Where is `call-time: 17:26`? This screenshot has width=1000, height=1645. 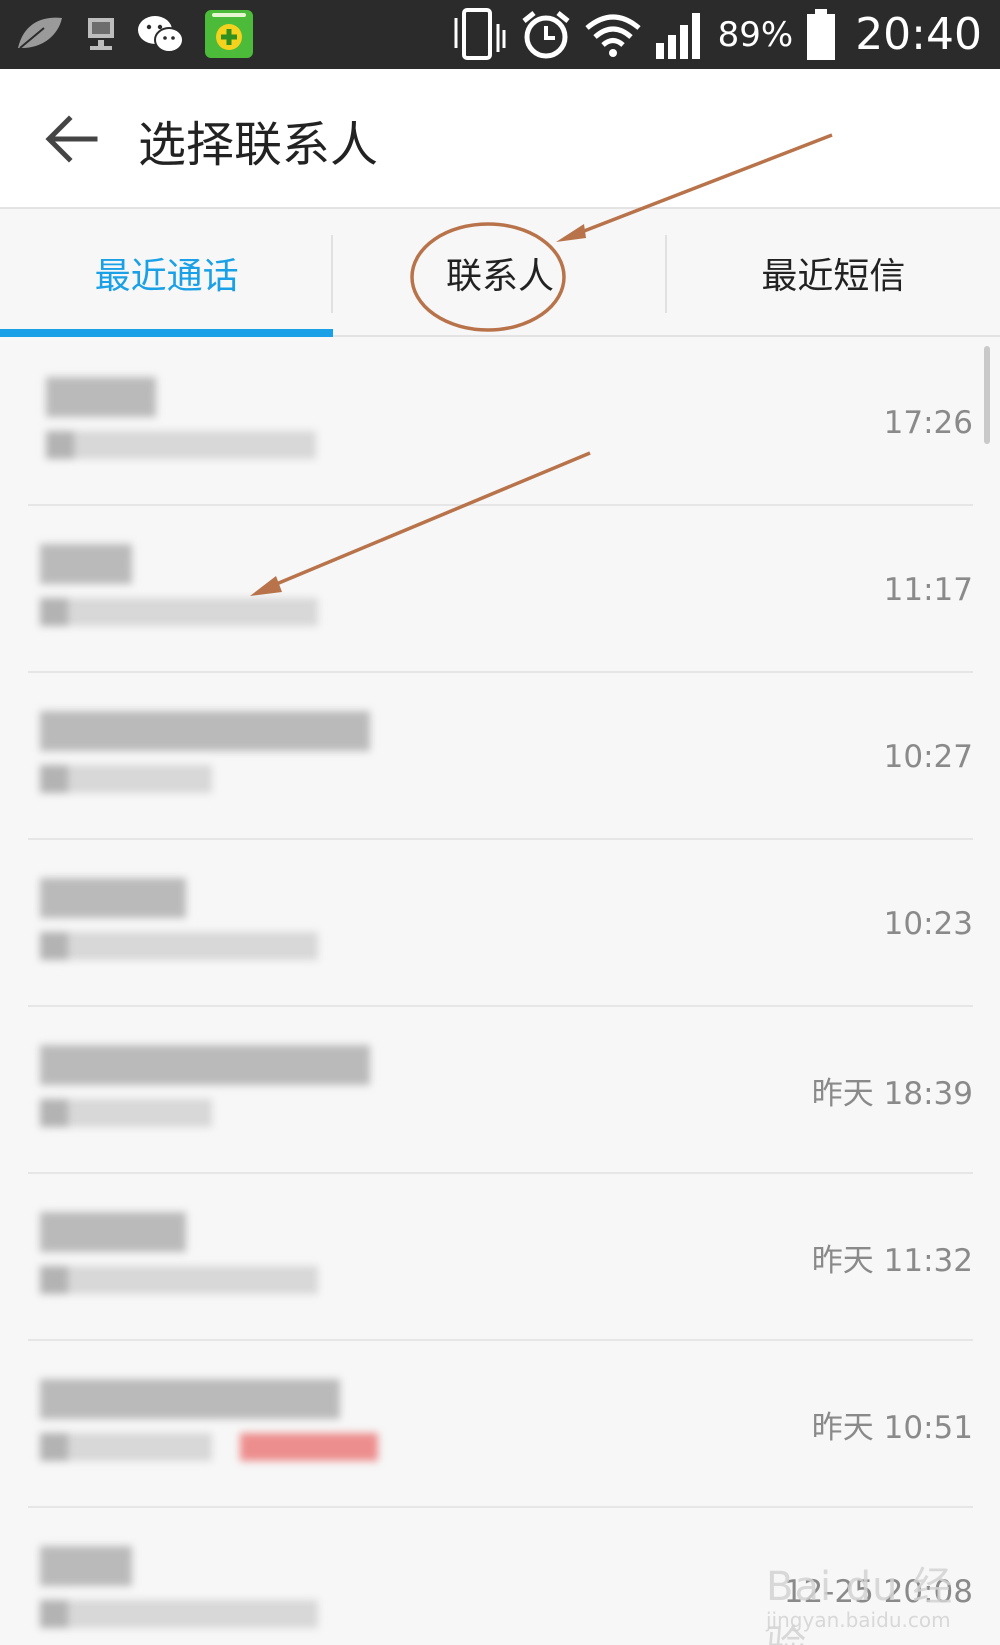
call-time: 17:26 is located at coordinates (928, 422).